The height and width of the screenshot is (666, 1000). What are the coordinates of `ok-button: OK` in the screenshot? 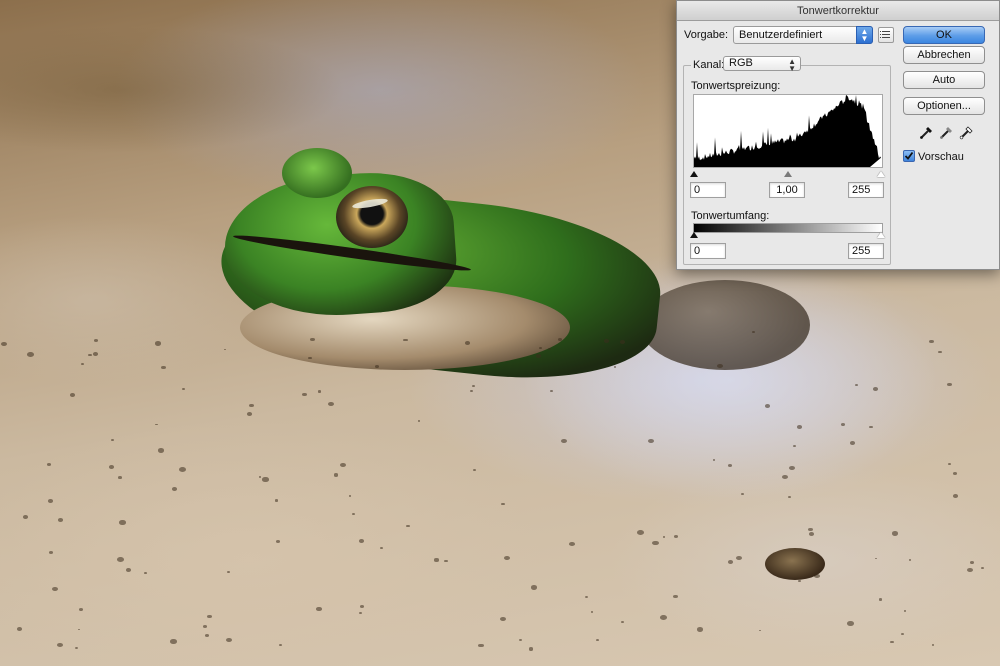 It's located at (944, 35).